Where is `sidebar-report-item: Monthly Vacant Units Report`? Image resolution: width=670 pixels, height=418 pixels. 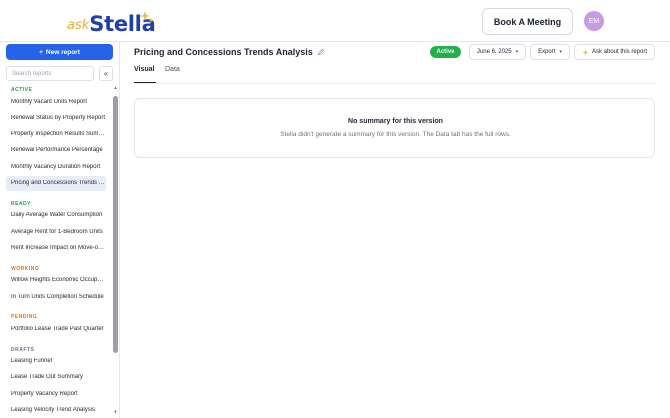 sidebar-report-item: Monthly Vacant Units Report is located at coordinates (56, 101).